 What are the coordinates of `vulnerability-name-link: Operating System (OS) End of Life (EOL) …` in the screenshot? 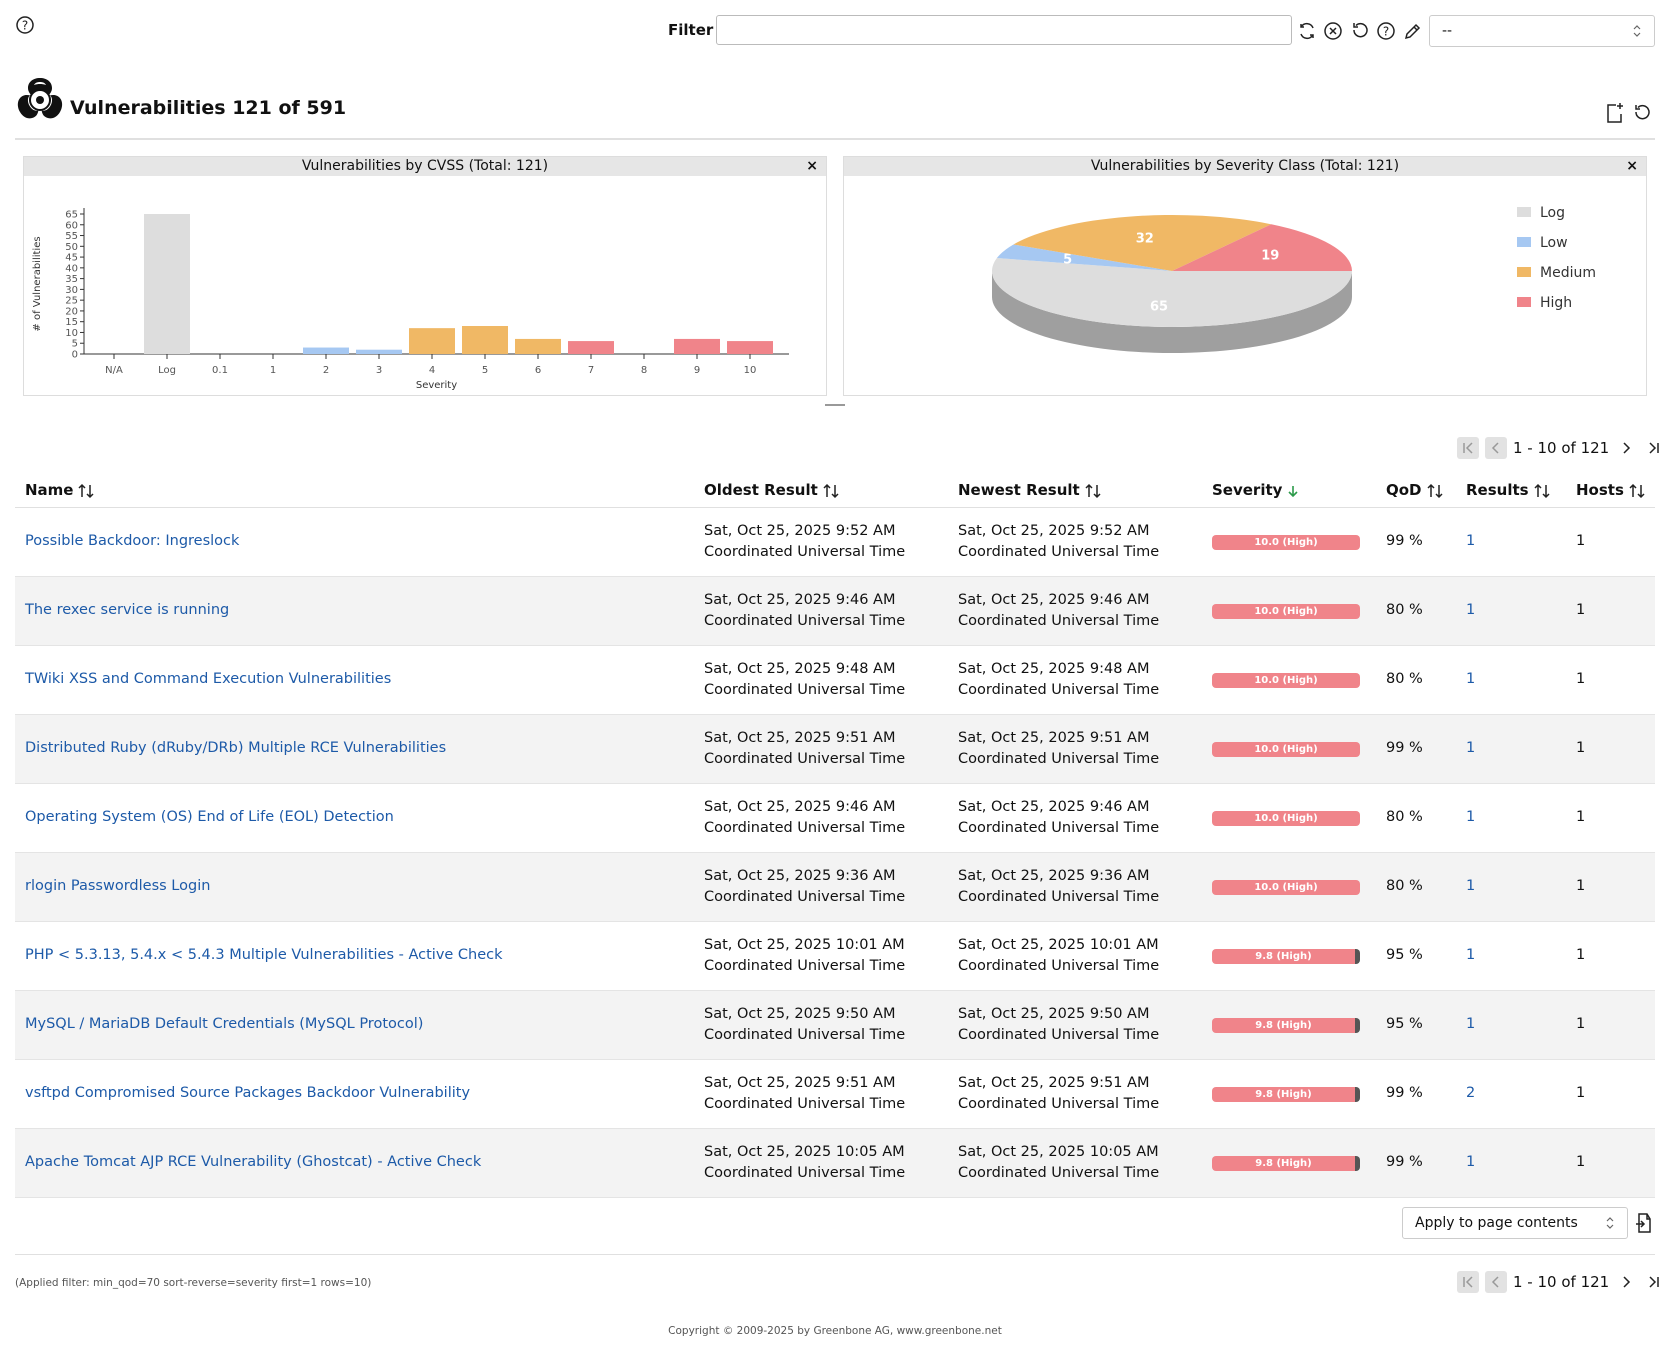 It's located at (209, 817).